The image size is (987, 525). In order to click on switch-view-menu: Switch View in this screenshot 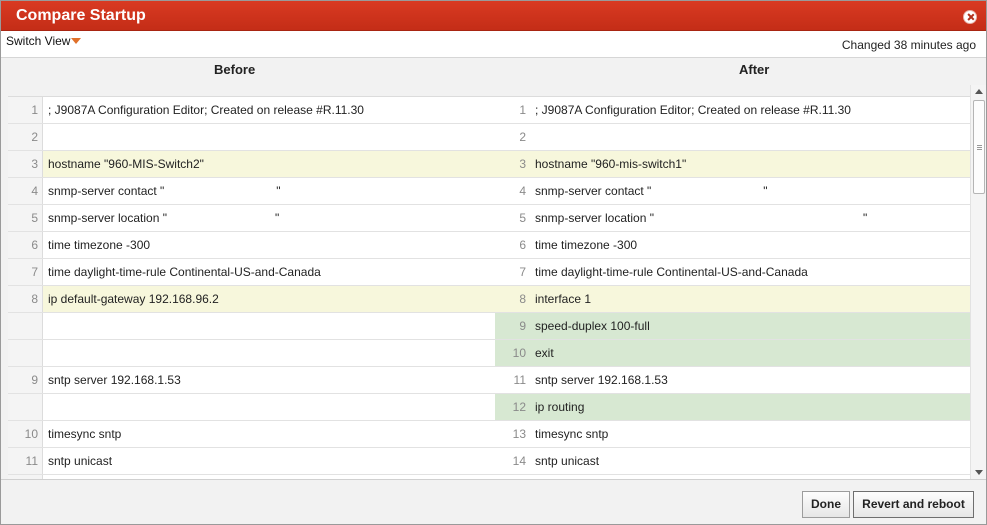, I will do `click(44, 41)`.